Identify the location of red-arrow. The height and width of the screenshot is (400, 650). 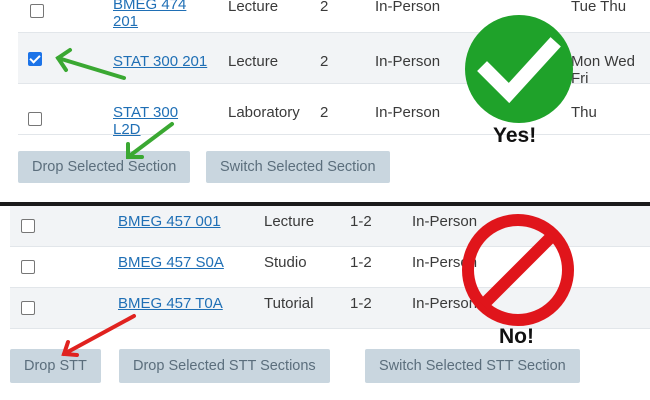
(98, 335).